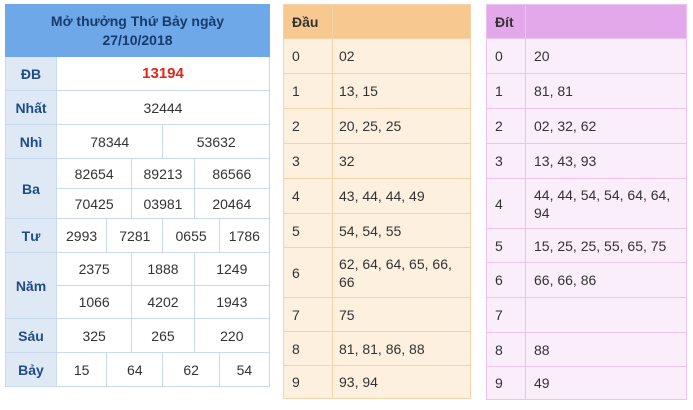 The height and width of the screenshot is (410, 693). I want to click on prize-nam-value: 1249, so click(232, 269).